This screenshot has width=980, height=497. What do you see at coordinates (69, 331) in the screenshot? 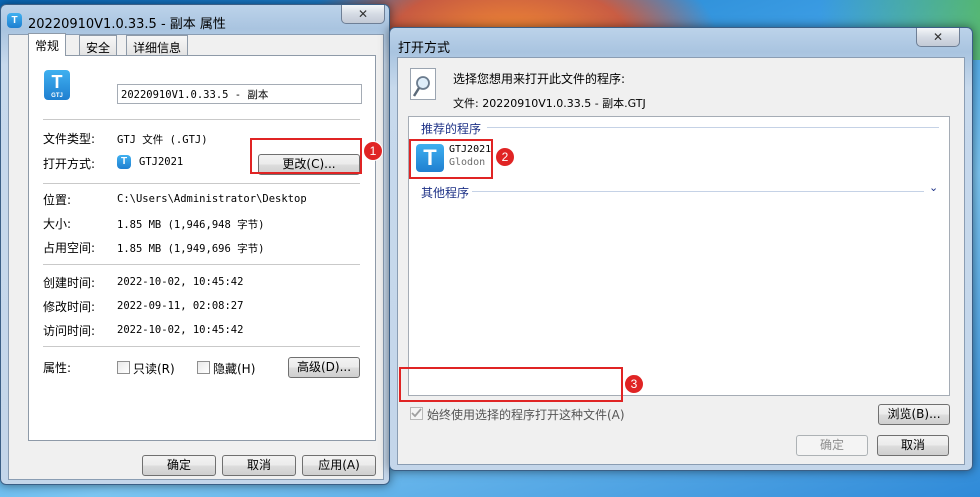
I see `accessed-label: 访问时间:` at bounding box center [69, 331].